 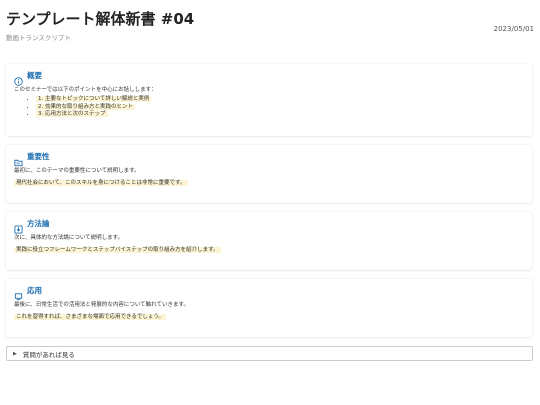 What do you see at coordinates (269, 78) in the screenshot?
I see `overview-heading: 概要` at bounding box center [269, 78].